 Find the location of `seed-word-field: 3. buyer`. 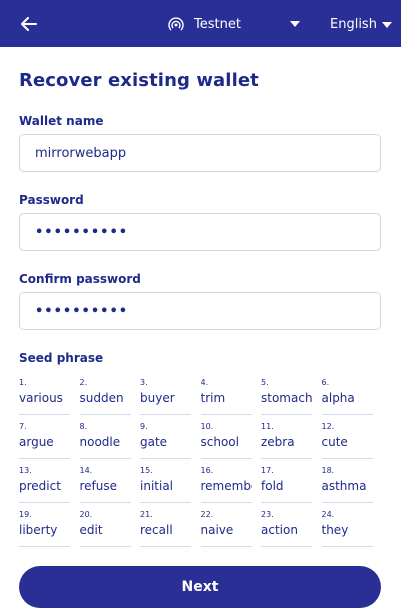

seed-word-field: 3. buyer is located at coordinates (165, 395).